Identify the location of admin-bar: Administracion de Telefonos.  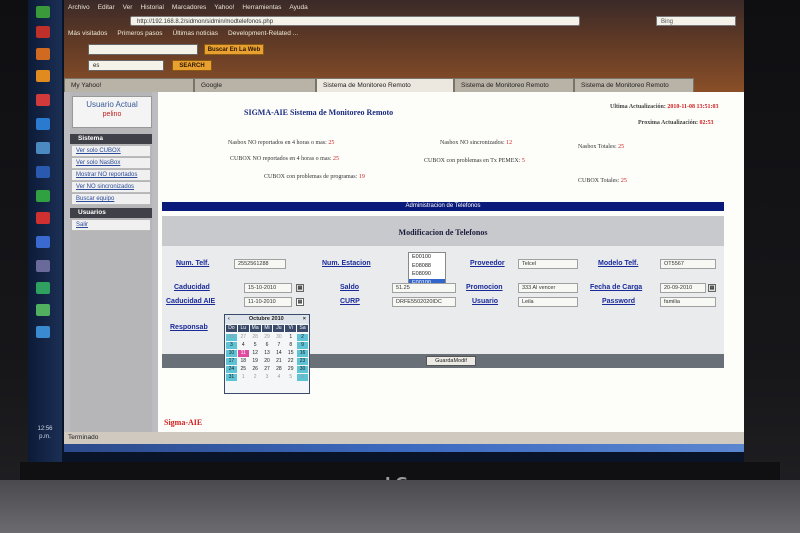
(443, 206).